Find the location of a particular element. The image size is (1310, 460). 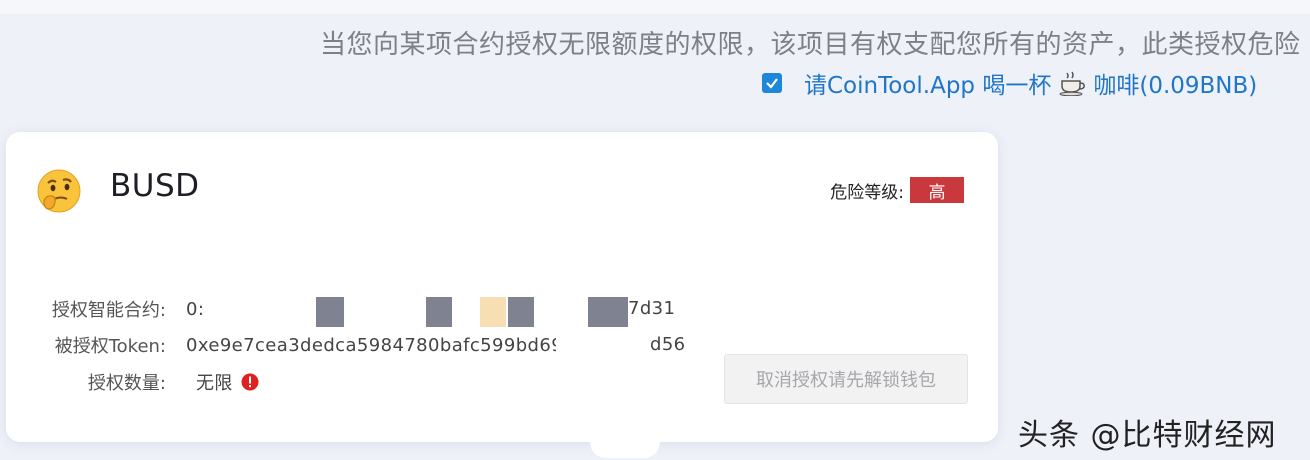

watermark: 头条 @比特财经网 is located at coordinates (1147, 435).